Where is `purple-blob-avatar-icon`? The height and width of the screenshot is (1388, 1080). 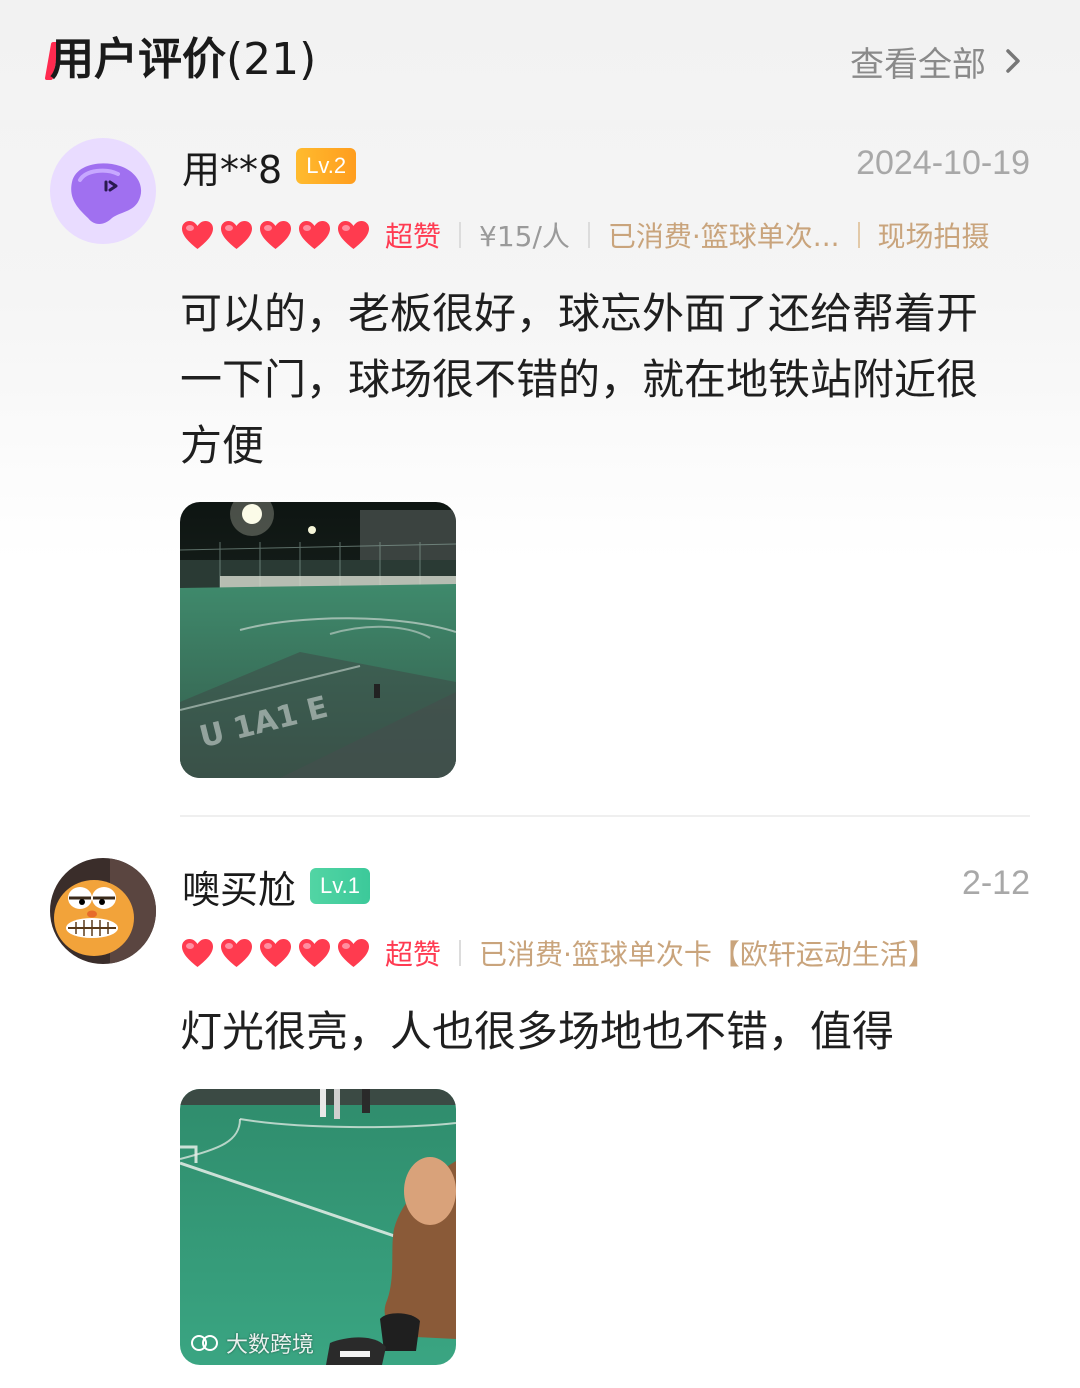 purple-blob-avatar-icon is located at coordinates (103, 191).